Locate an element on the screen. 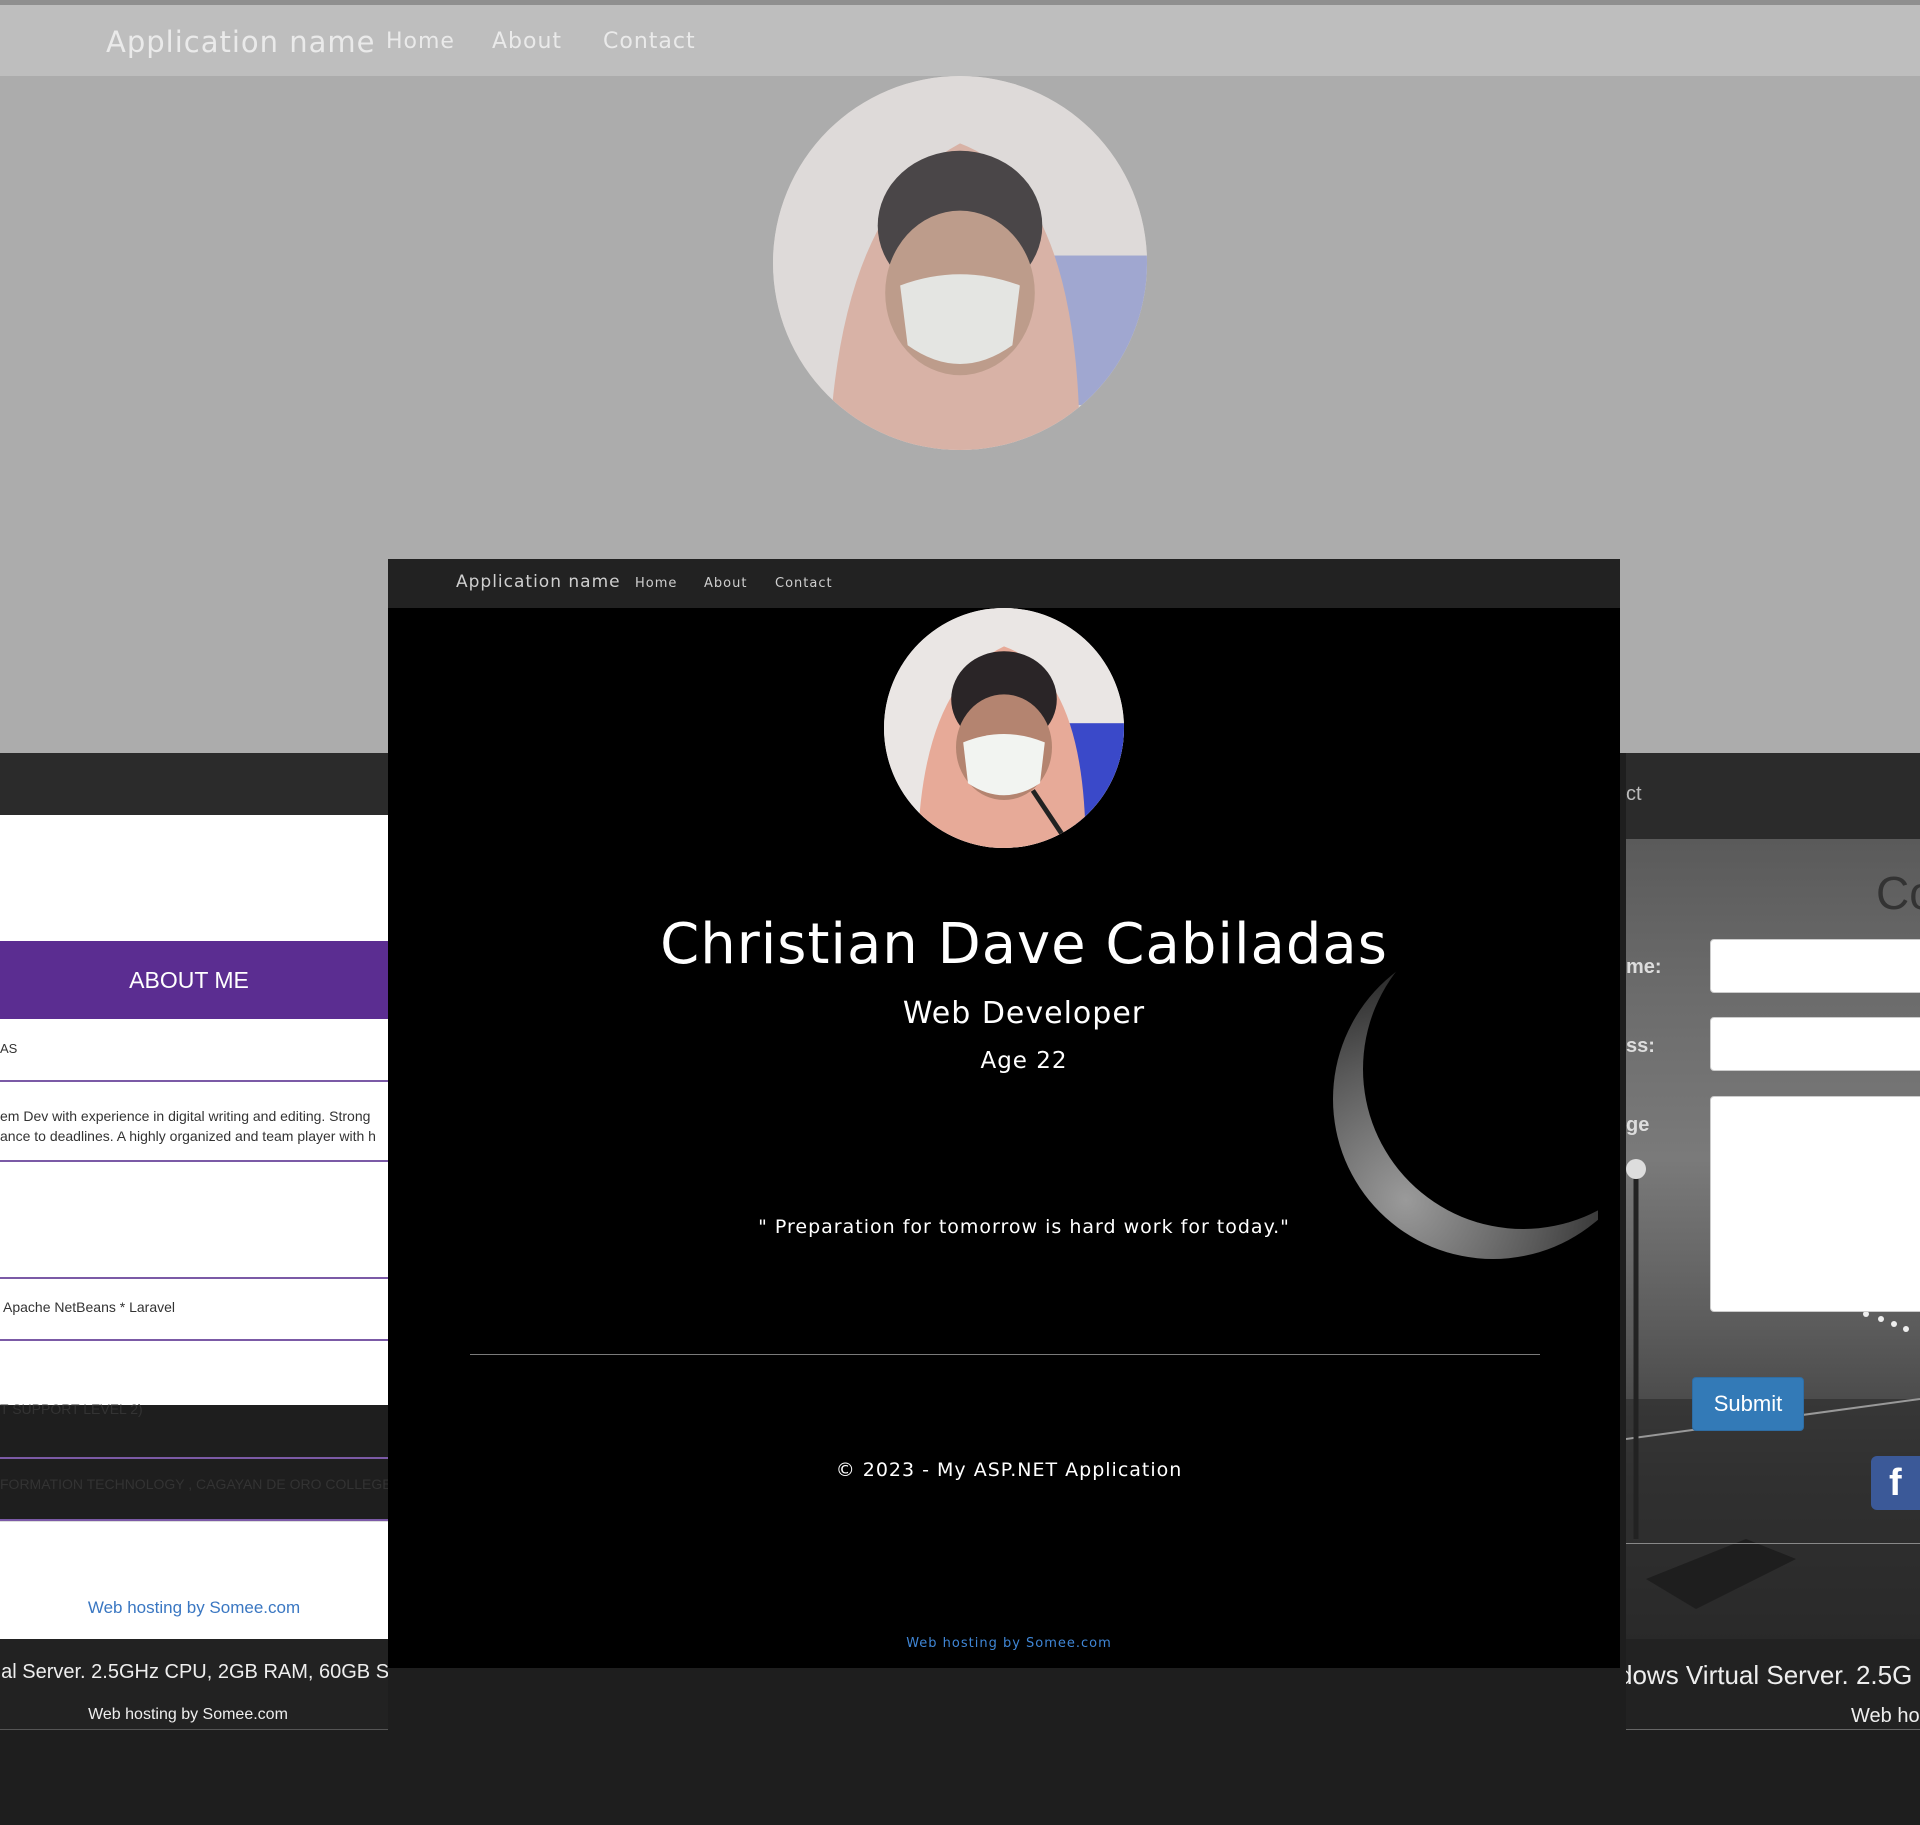 The height and width of the screenshot is (1825, 1920). home-nav-contact: Contact is located at coordinates (804, 583).